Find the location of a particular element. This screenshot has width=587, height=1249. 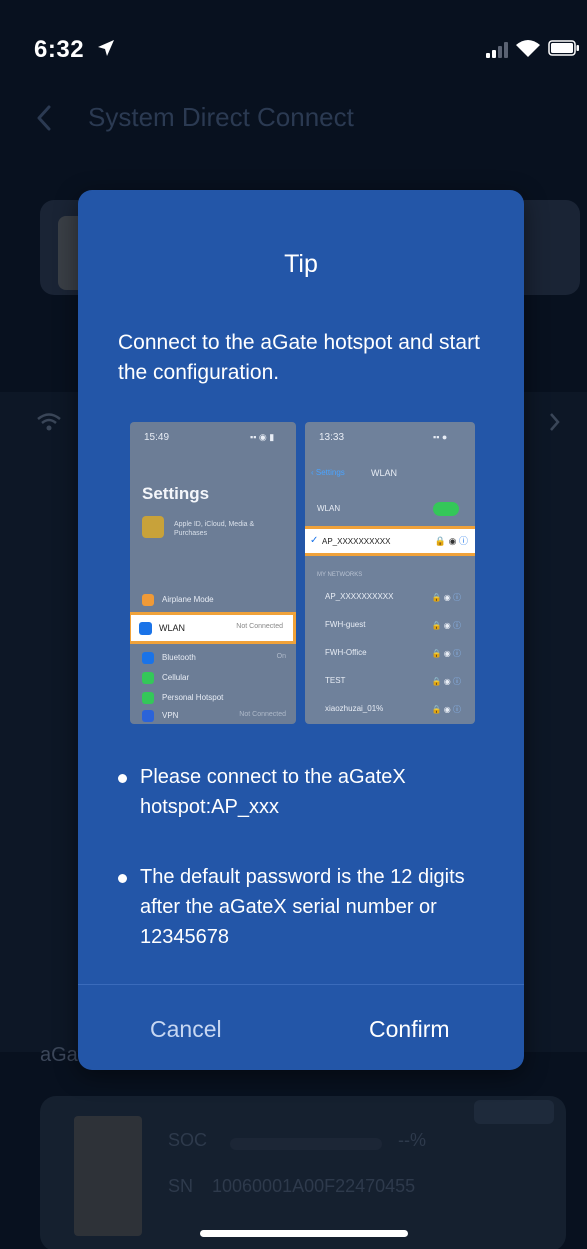

network-name: FWH-guest is located at coordinates (345, 624).